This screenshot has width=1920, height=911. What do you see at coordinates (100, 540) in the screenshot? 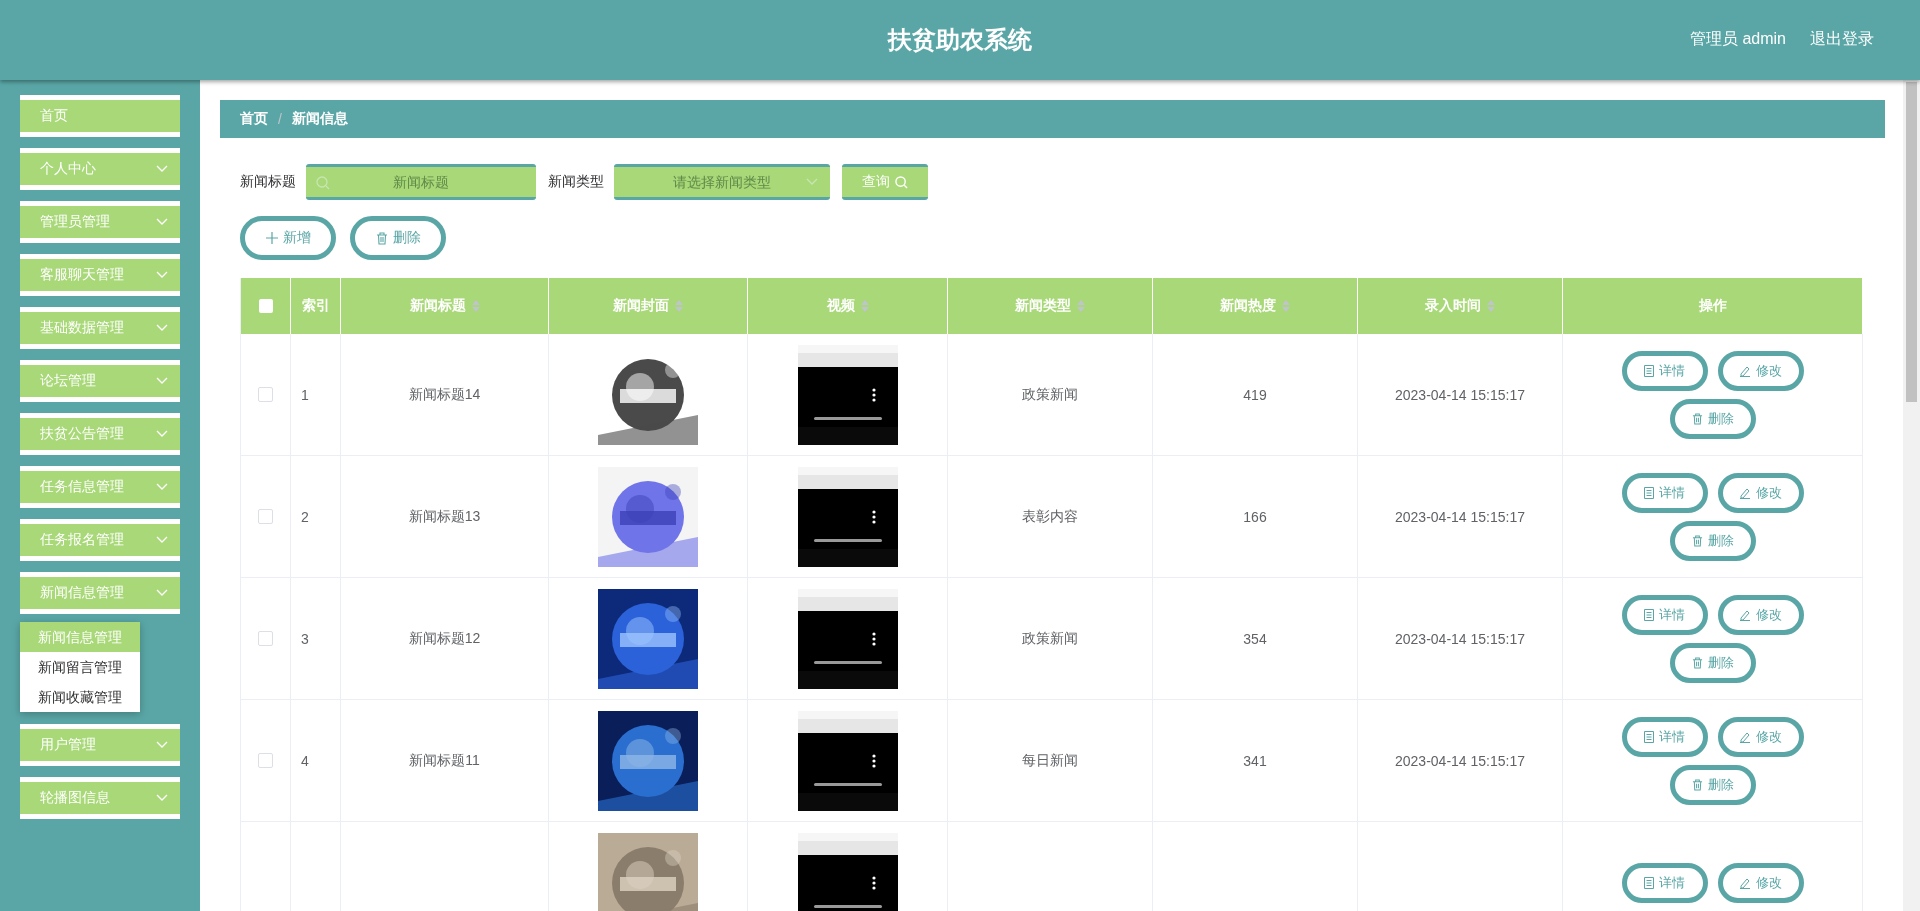
I see `menu-item: 任务报名管理` at bounding box center [100, 540].